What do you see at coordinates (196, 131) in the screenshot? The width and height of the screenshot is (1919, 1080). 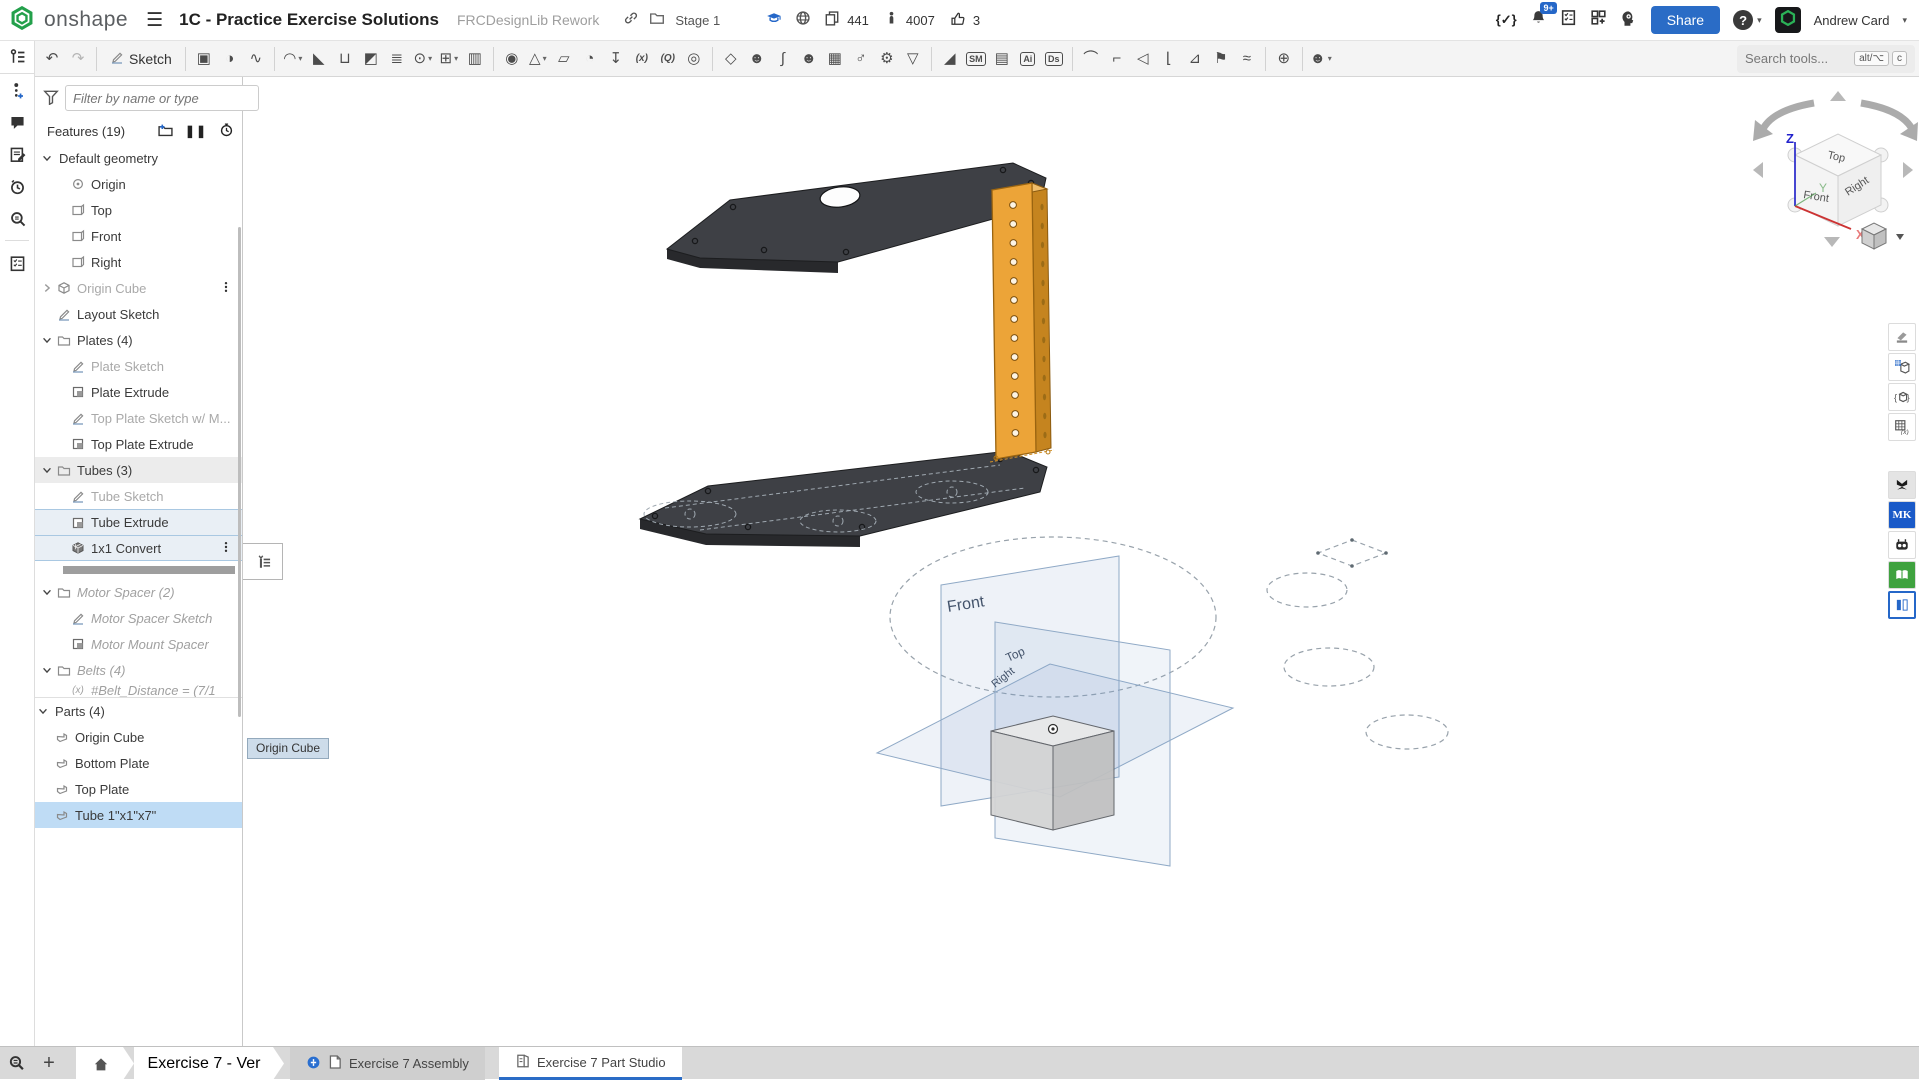 I see `suppress-pause-icon: ❚❚` at bounding box center [196, 131].